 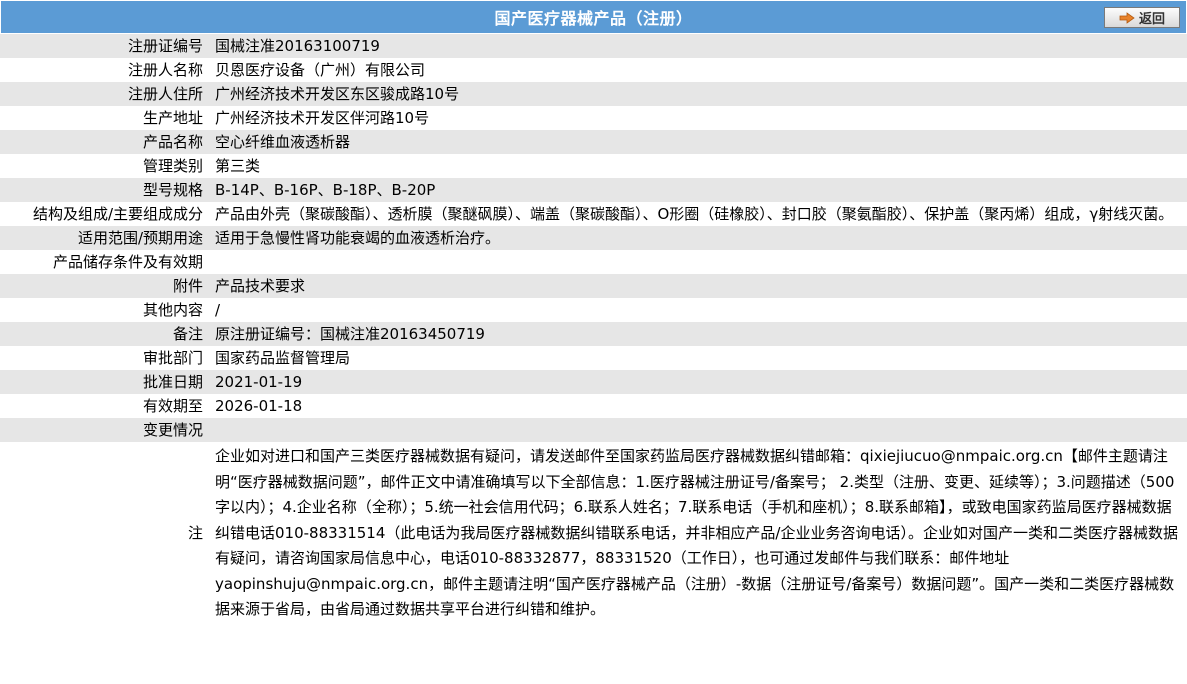 What do you see at coordinates (699, 118) in the screenshot?
I see `row-value: 广州经济技术开发区伴河路10号` at bounding box center [699, 118].